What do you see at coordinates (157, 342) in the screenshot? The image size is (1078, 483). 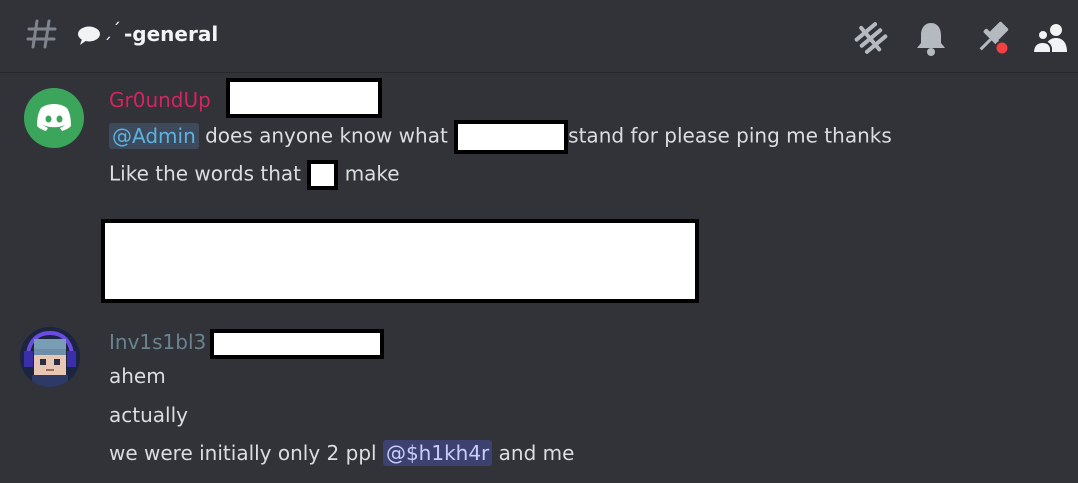 I see `author-name: Inv1s1bl3` at bounding box center [157, 342].